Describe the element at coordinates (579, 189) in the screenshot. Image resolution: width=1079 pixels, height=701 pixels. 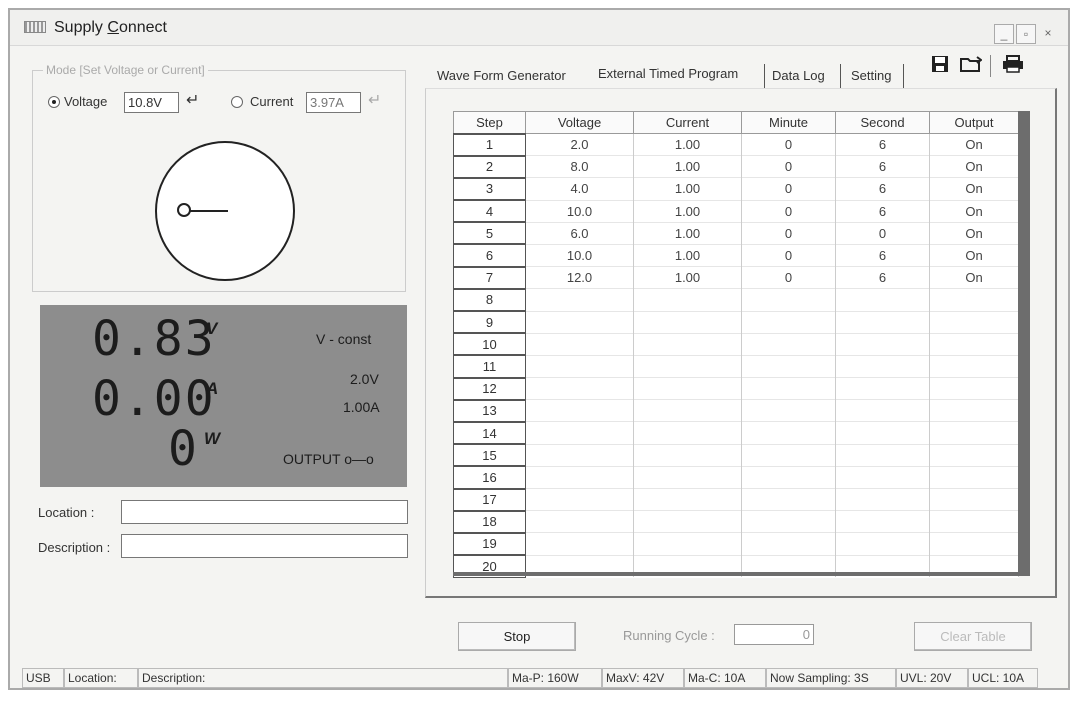
I see `table-cell: 4.0` at that location.